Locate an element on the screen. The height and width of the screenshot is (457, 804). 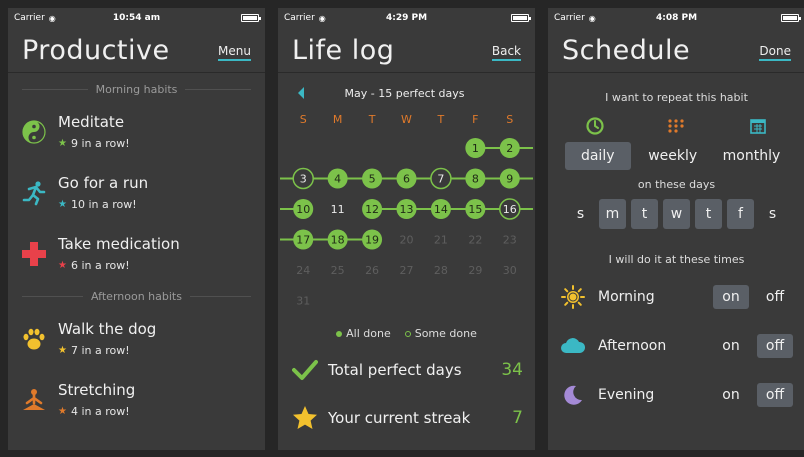
day-wednesday: w is located at coordinates (676, 214).